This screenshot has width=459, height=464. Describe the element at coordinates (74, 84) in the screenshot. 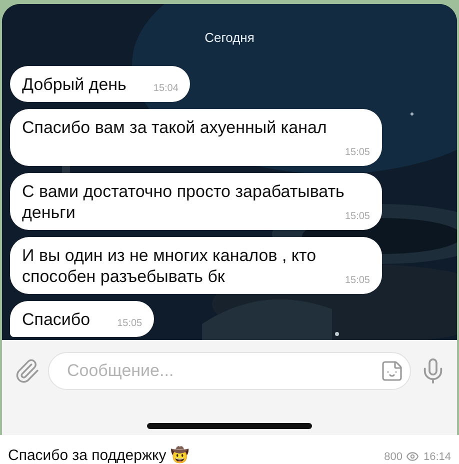

I see `message-text: Добрый день` at that location.